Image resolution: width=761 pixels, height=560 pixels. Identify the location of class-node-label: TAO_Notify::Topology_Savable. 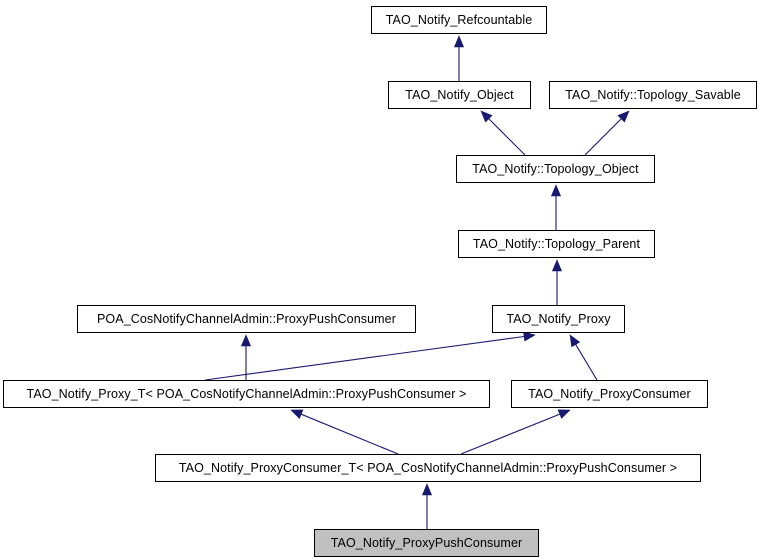
(653, 94).